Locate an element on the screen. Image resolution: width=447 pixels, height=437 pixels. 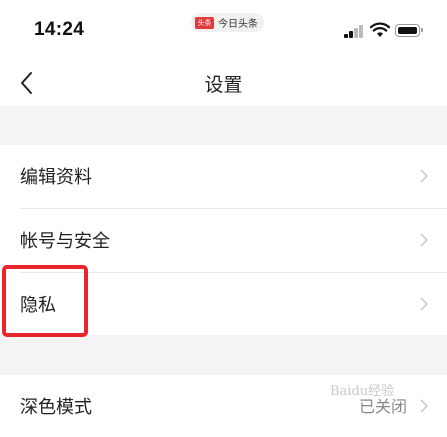
page-title: 设置 is located at coordinates (223, 85).